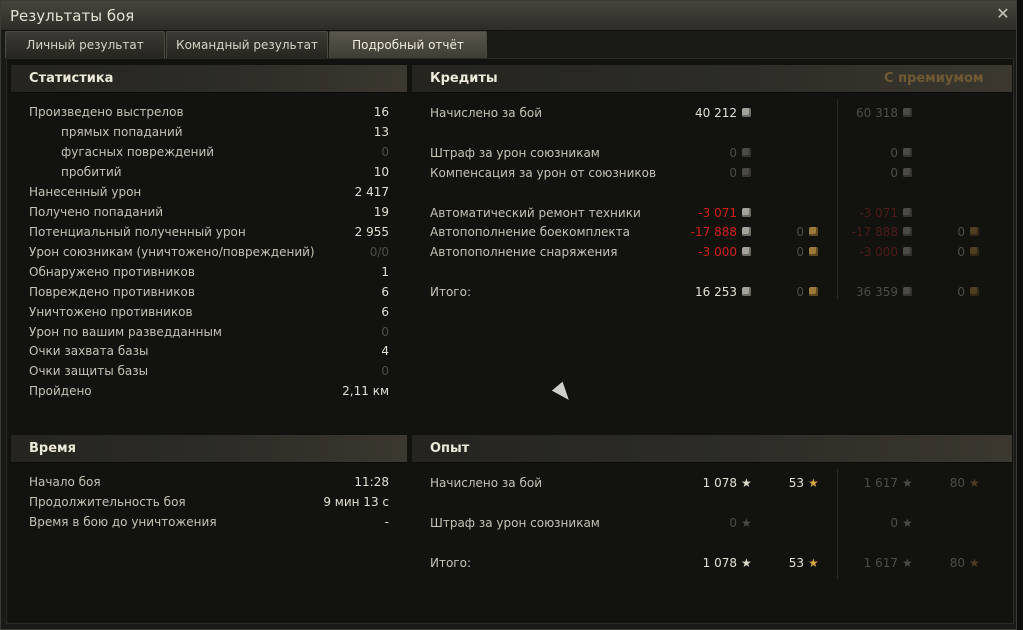 The height and width of the screenshot is (630, 1023). What do you see at coordinates (209, 112) in the screenshot?
I see `stat-row: Произведено выстрелов 16` at bounding box center [209, 112].